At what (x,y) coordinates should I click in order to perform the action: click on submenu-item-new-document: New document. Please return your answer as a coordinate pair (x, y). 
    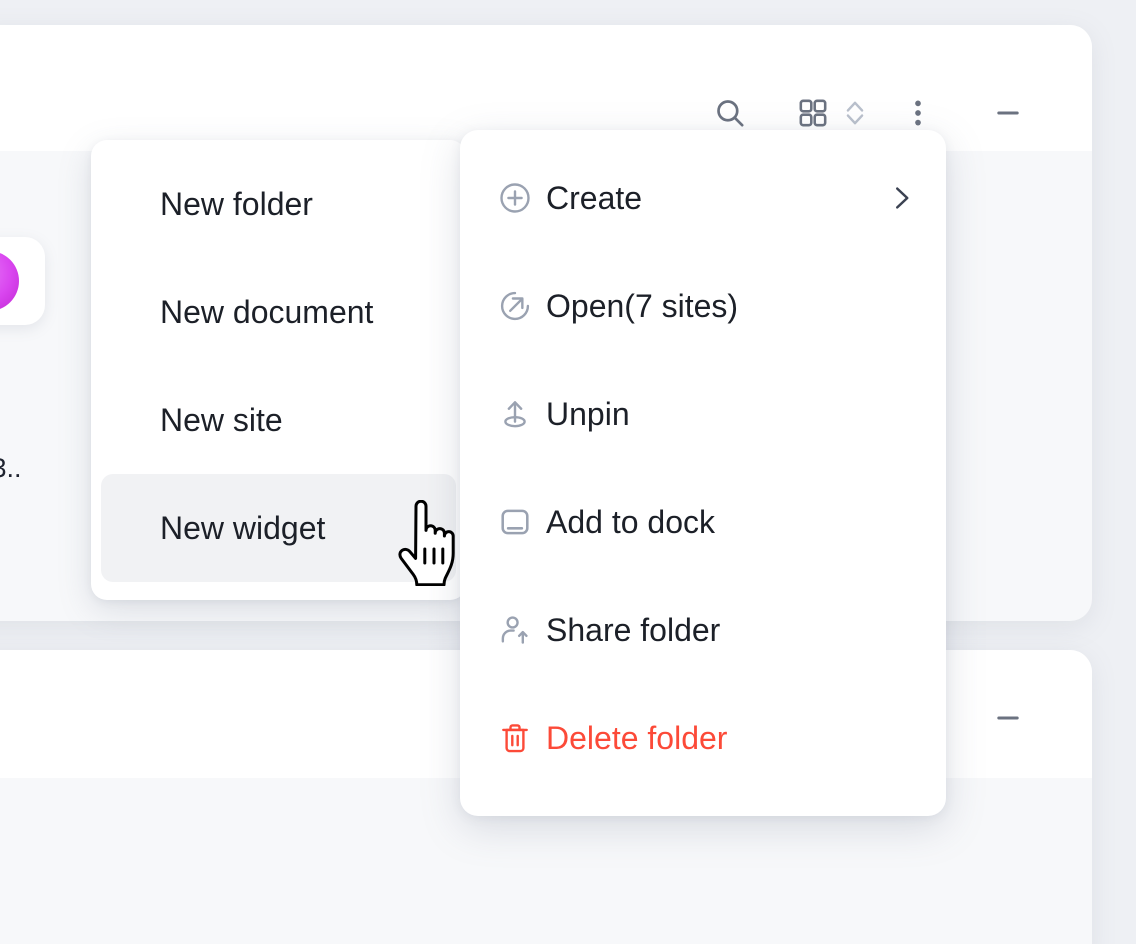
    Looking at the image, I should click on (278, 312).